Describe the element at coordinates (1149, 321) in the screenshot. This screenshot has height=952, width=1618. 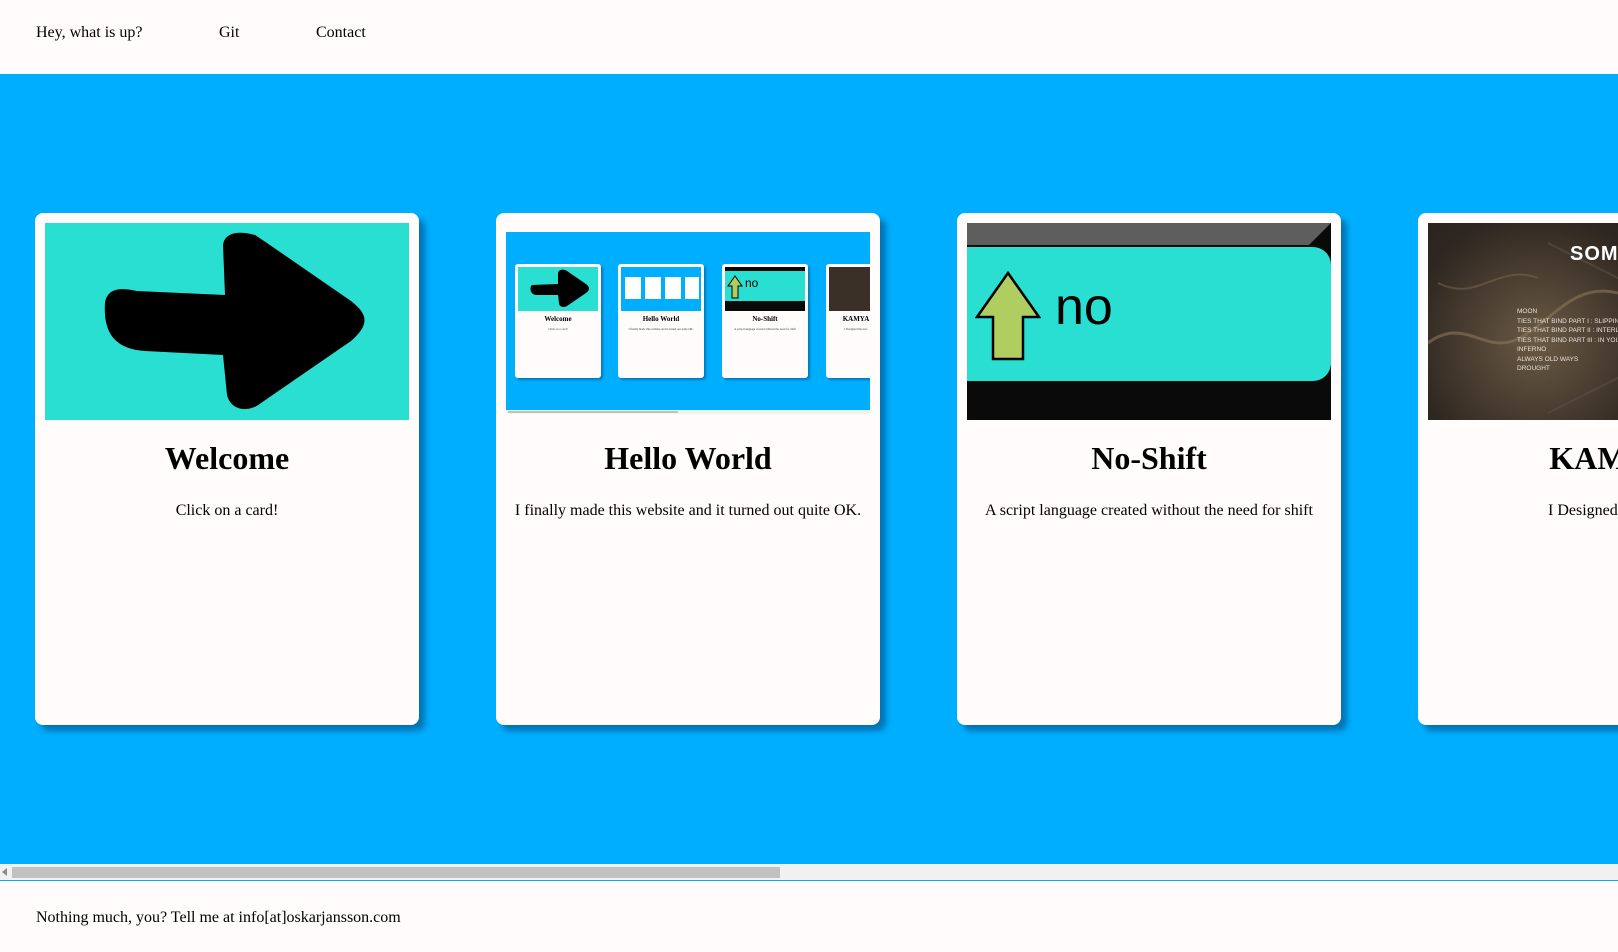
I see `no-shift-thumbnail: no` at that location.